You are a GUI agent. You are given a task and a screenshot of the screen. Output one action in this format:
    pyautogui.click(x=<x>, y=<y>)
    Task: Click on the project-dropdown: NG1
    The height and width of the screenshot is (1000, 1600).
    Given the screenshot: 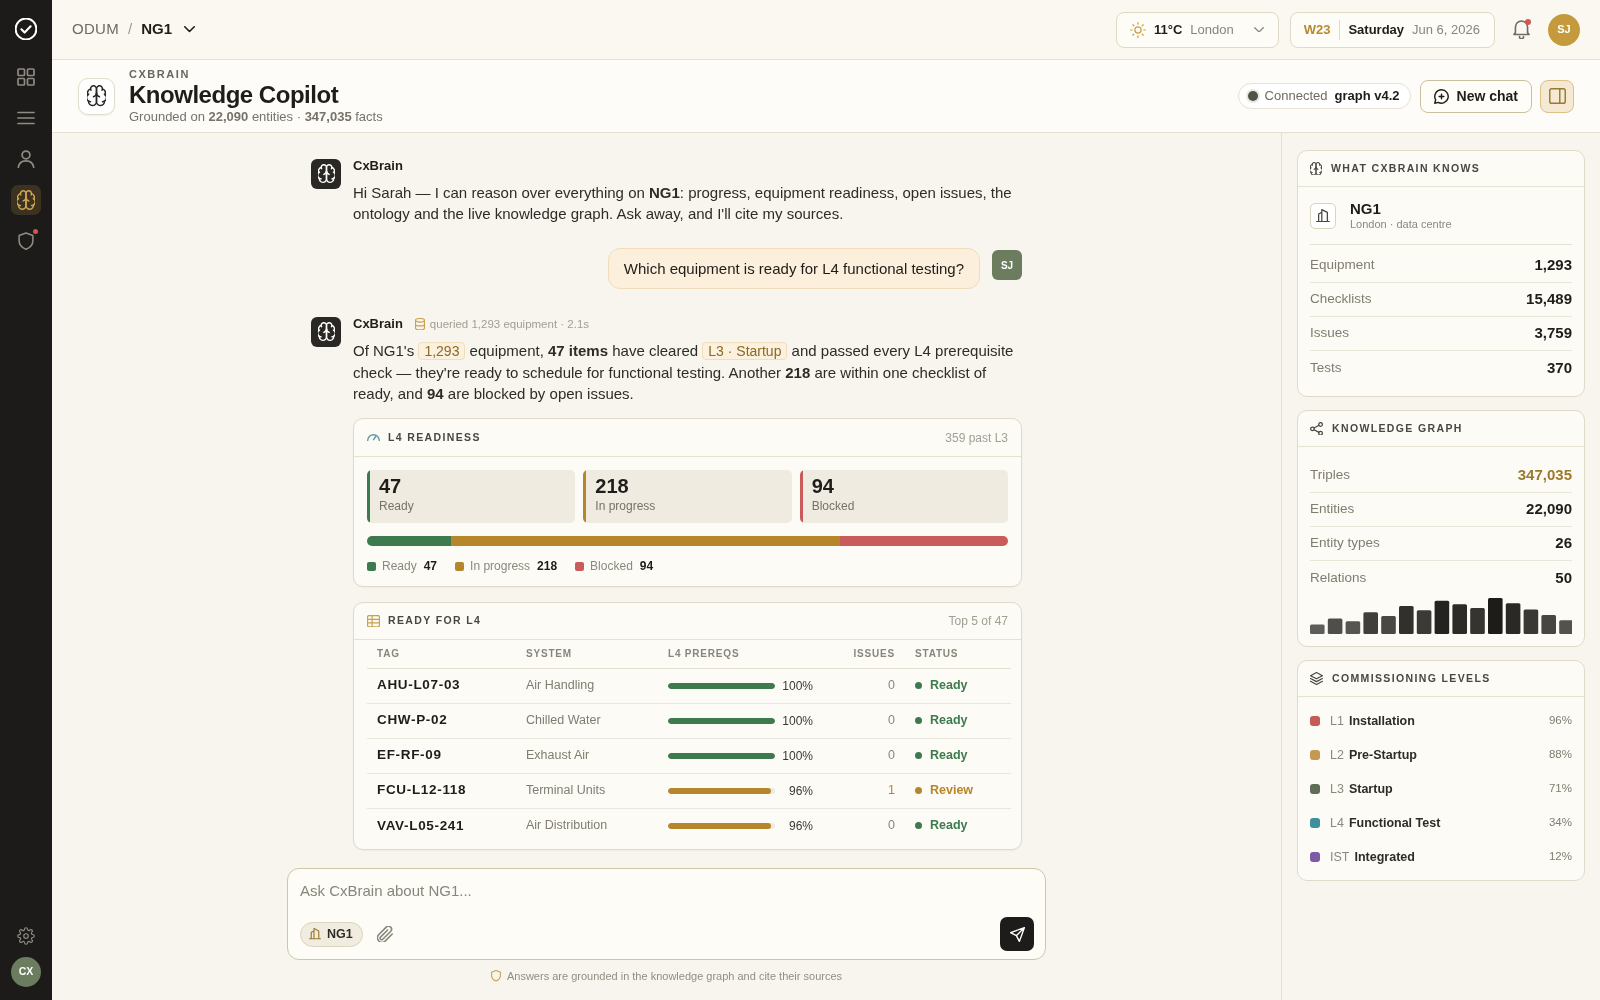 What is the action you would take?
    pyautogui.click(x=168, y=29)
    